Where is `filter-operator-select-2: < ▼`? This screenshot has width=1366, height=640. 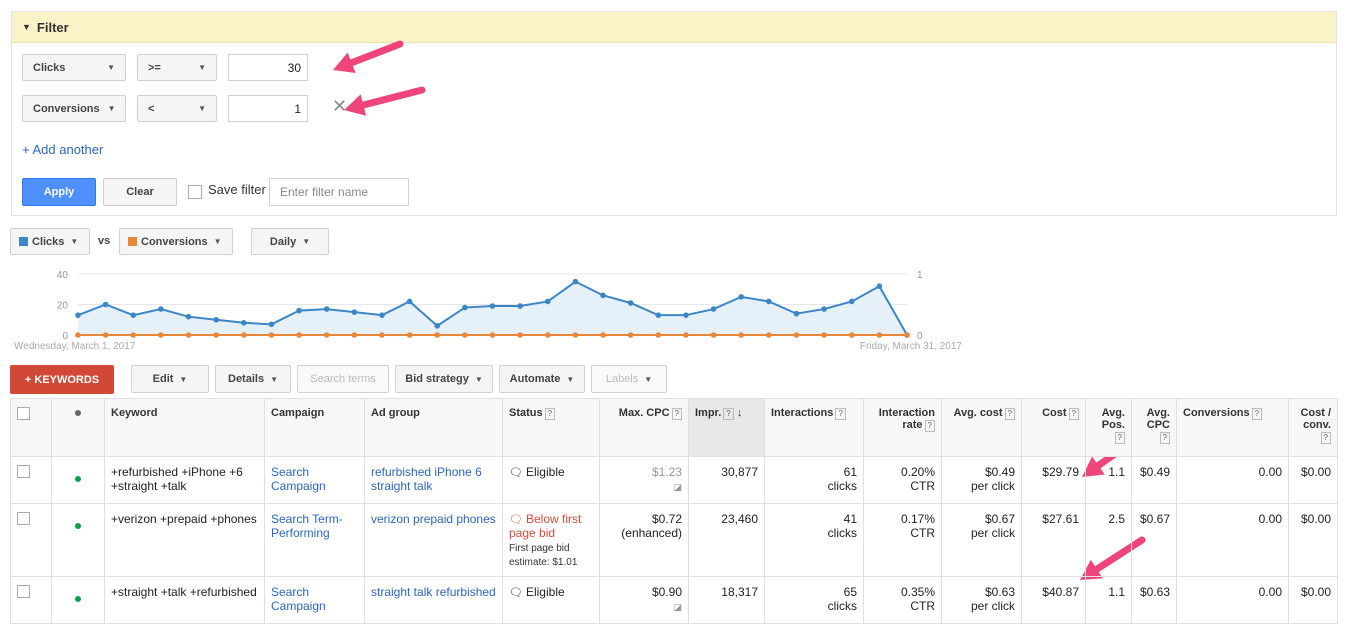 filter-operator-select-2: < ▼ is located at coordinates (177, 108).